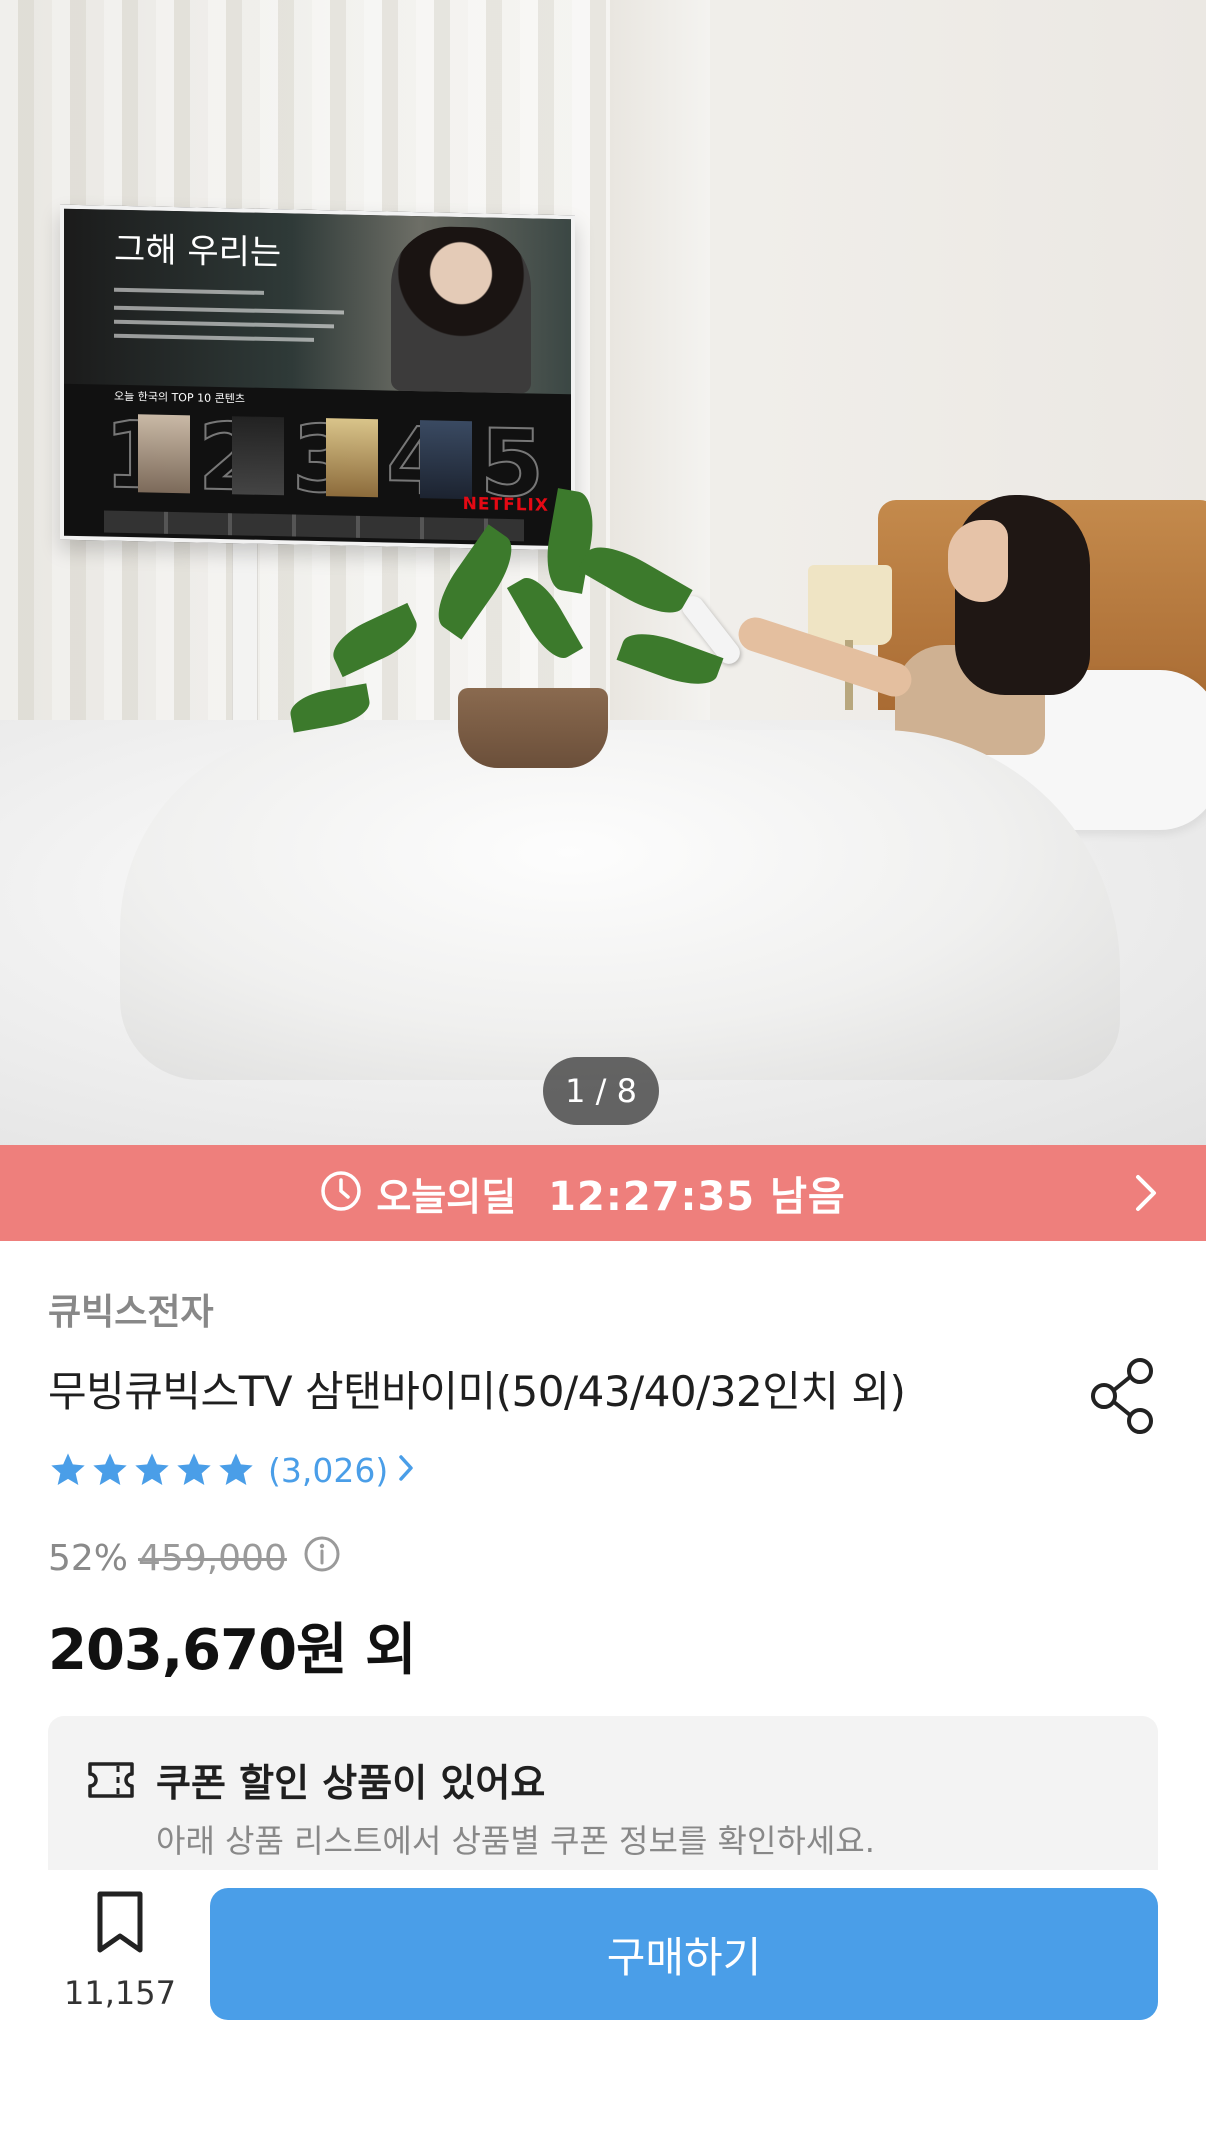 The image size is (1206, 2140). Describe the element at coordinates (515, 1841) in the screenshot. I see `coupon-description: 아래 상품 리스트에서 상품별 쿠폰 정보를 확인하세요.` at that location.